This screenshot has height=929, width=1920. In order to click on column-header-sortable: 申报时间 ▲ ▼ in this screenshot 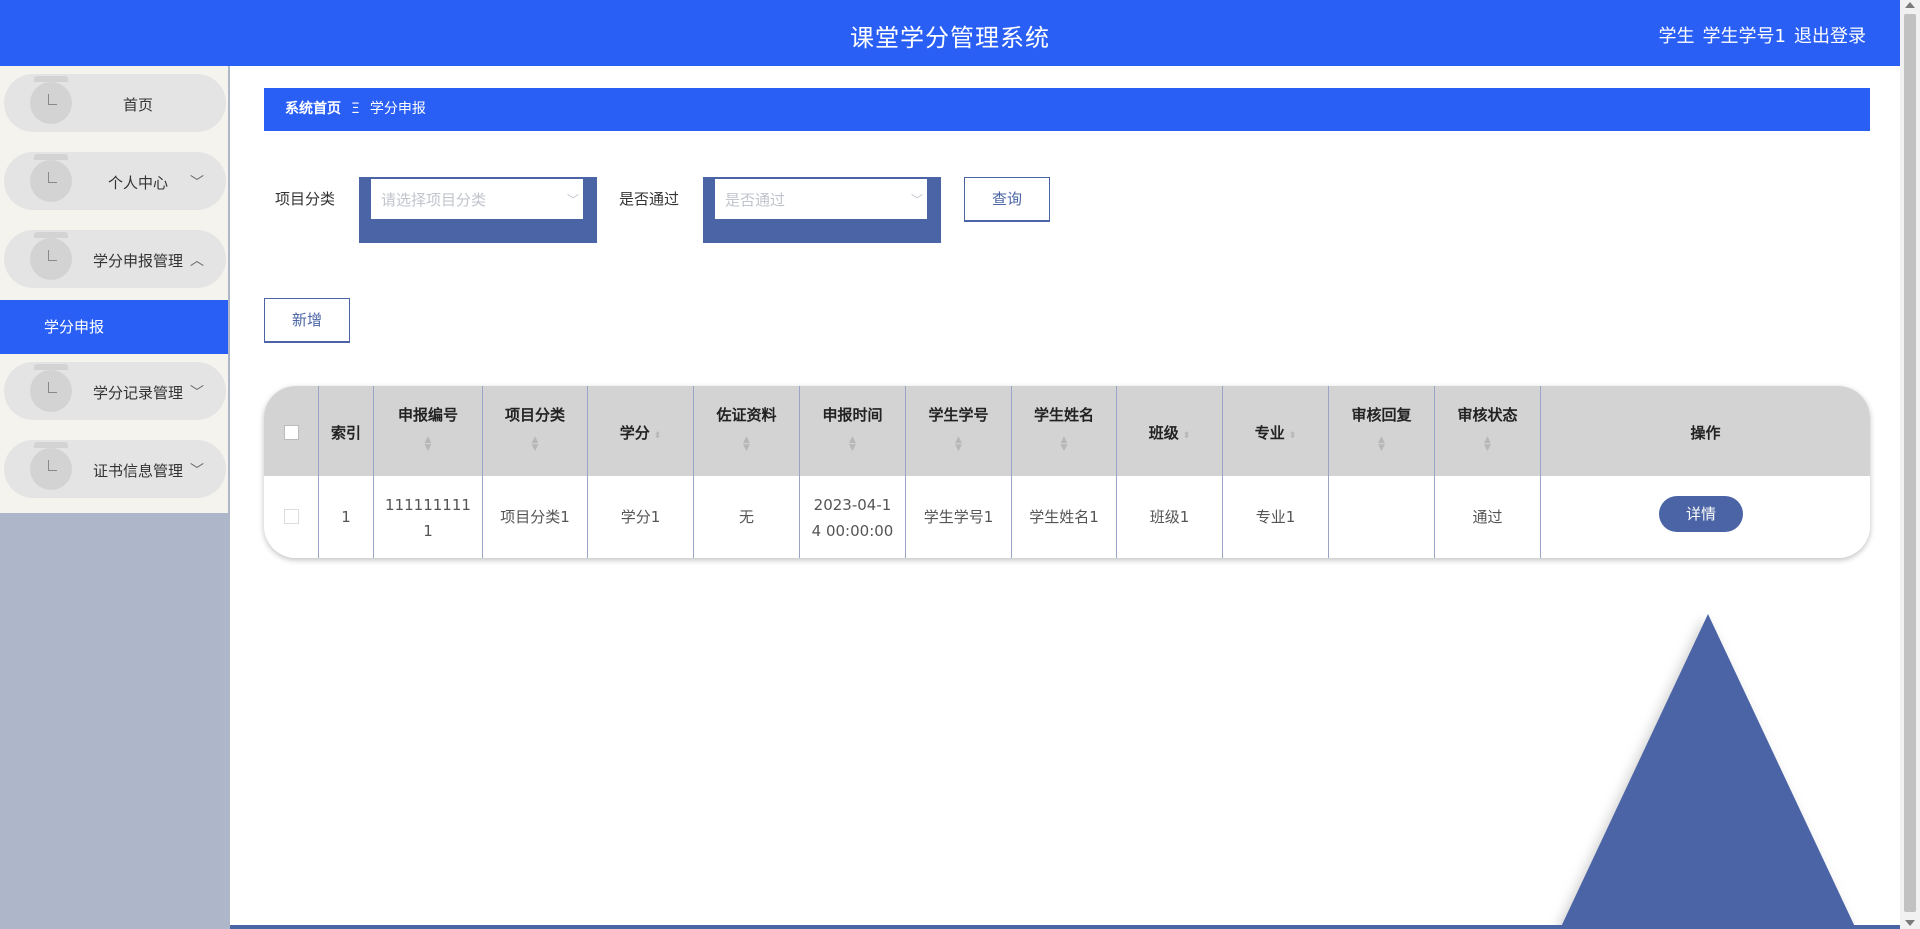, I will do `click(853, 431)`.